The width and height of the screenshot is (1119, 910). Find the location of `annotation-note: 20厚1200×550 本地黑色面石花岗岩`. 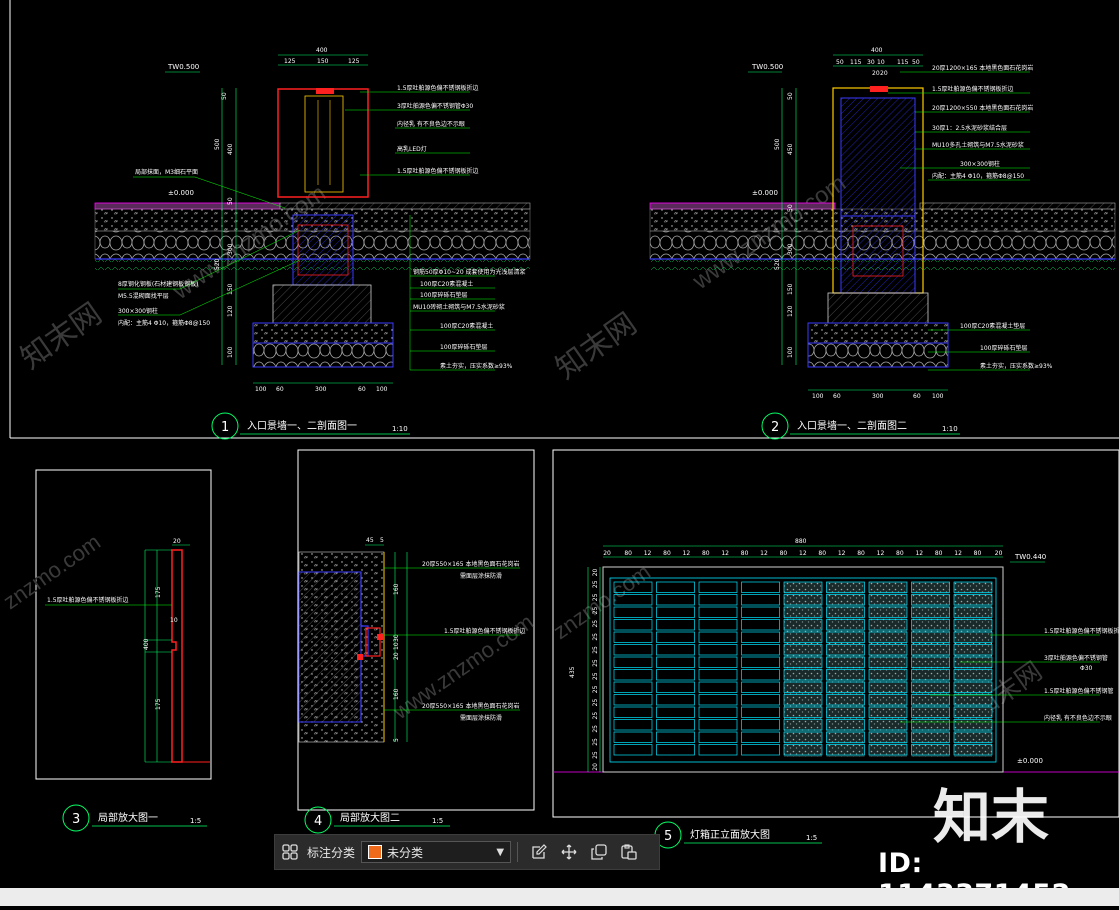

annotation-note: 20厚1200×550 本地黑色面石花岗岩 is located at coordinates (982, 108).